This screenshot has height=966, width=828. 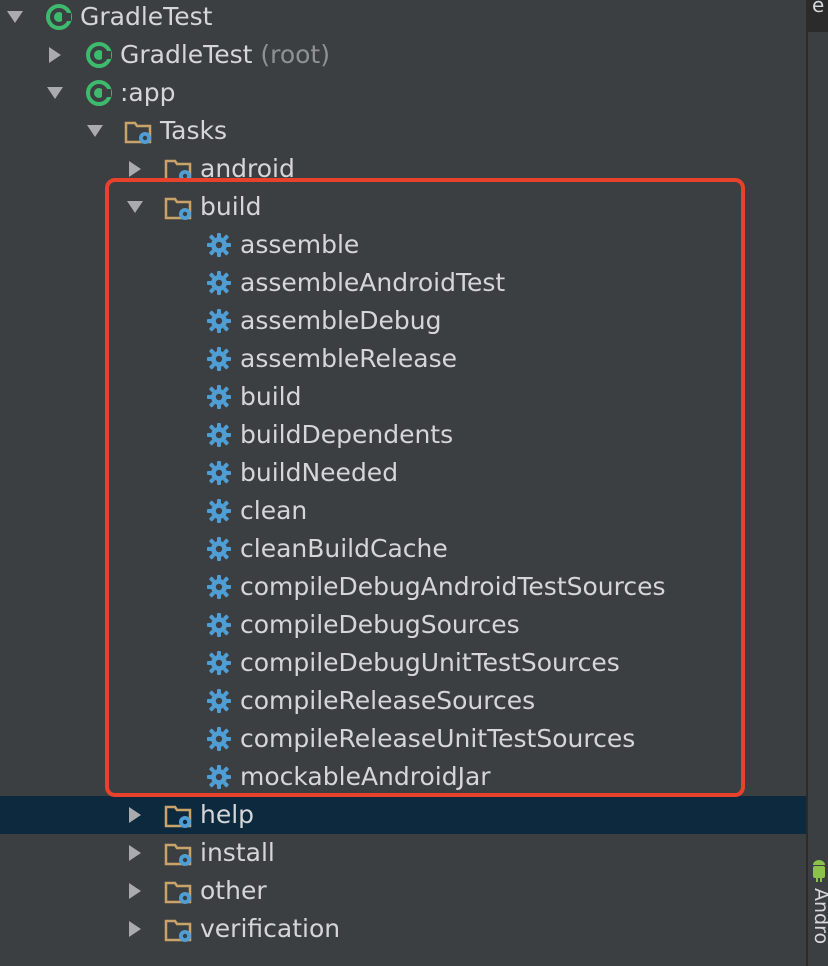 What do you see at coordinates (403, 18) in the screenshot?
I see `tree-row-gradletest: GradleTest` at bounding box center [403, 18].